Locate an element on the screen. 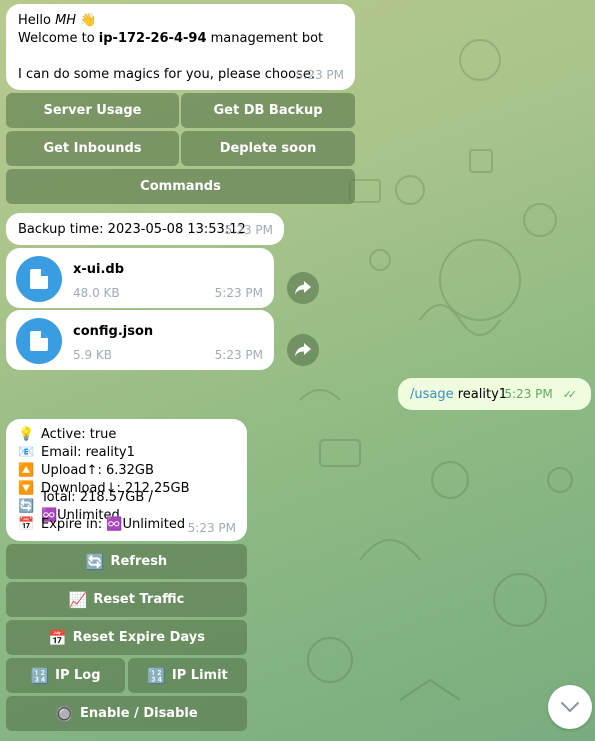 The width and height of the screenshot is (595, 741). file-name: x-ui.db is located at coordinates (99, 269).